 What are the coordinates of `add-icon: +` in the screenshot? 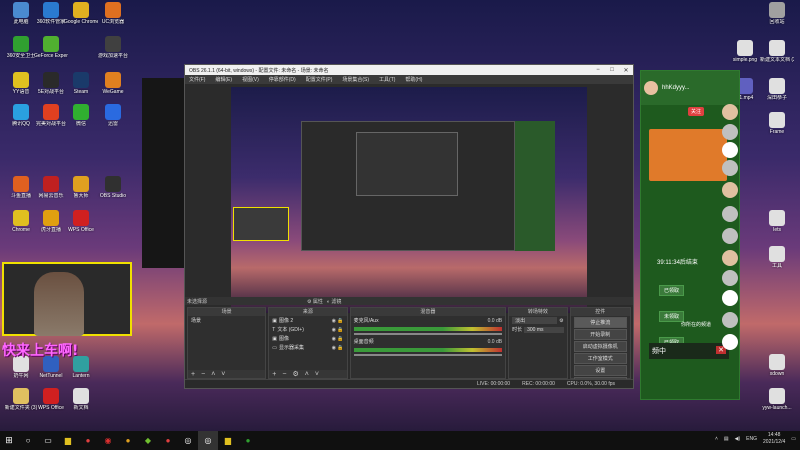 It's located at (274, 374).